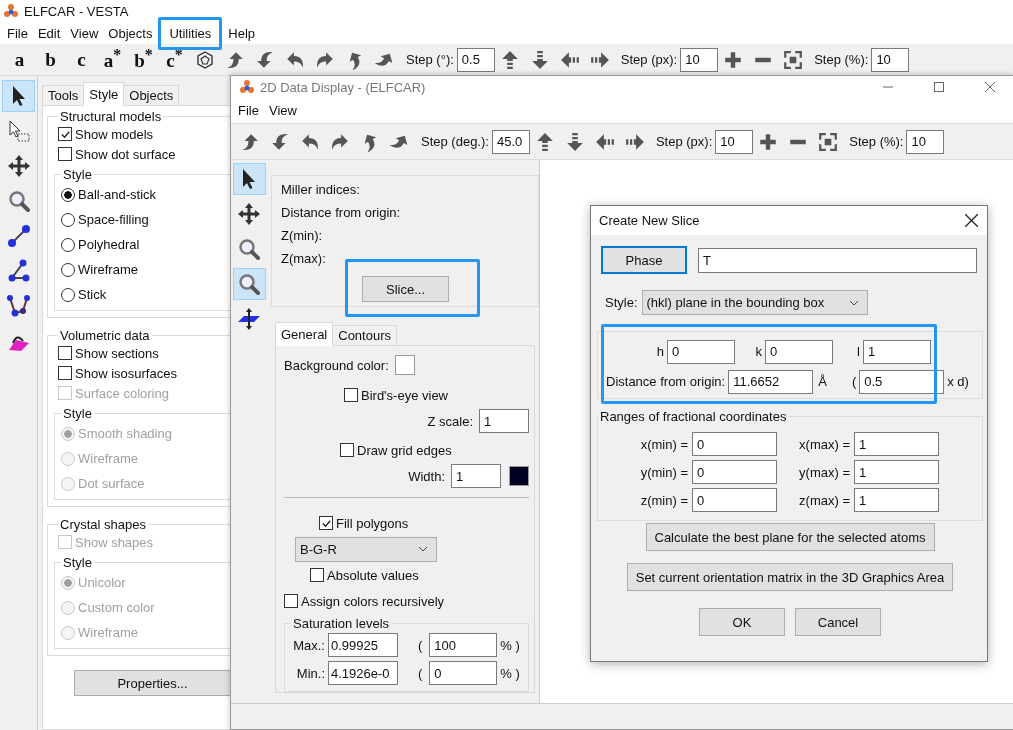 The height and width of the screenshot is (730, 1013). Describe the element at coordinates (958, 381) in the screenshot. I see `unit-label: x d)` at that location.